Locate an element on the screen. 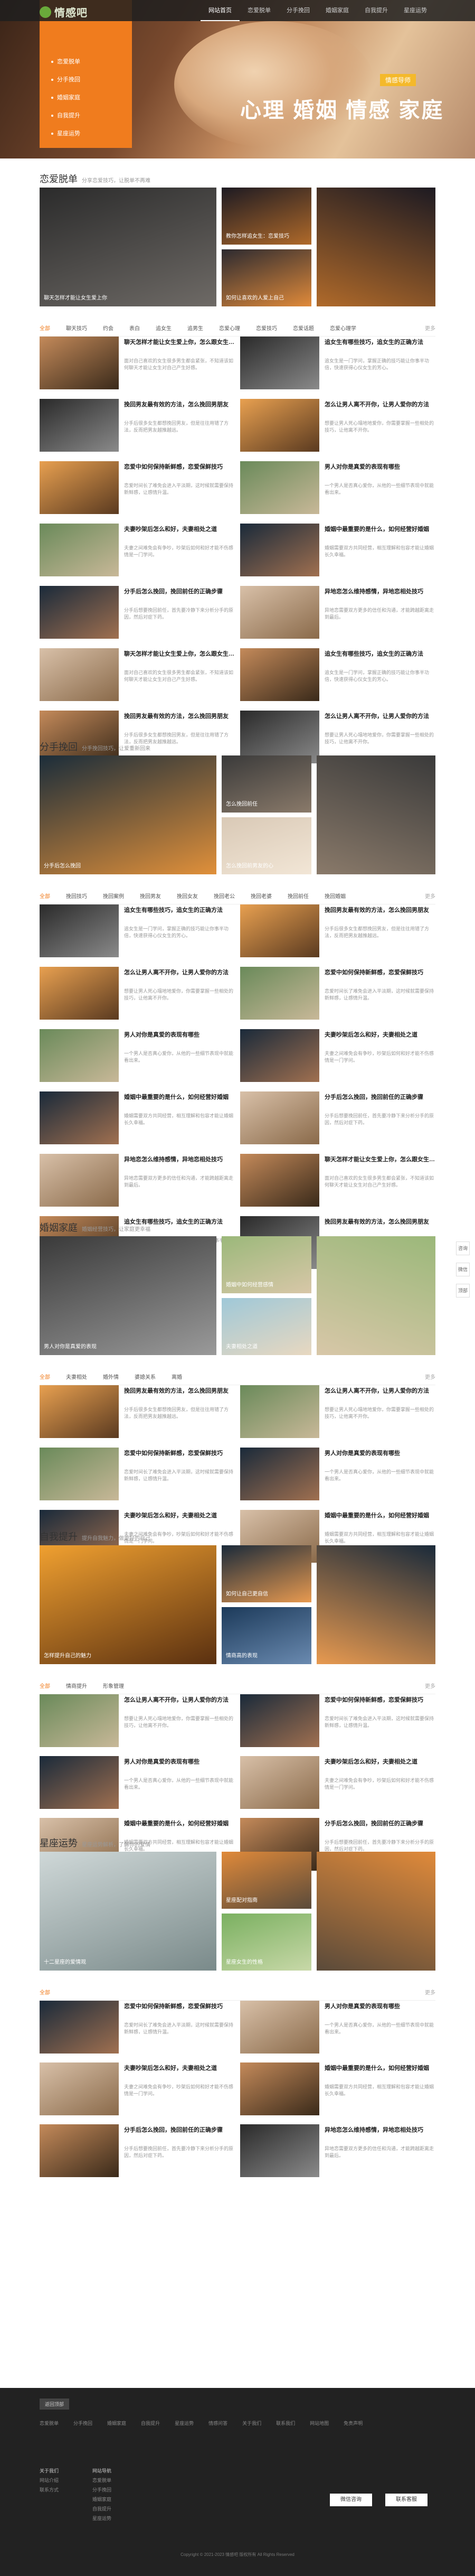 This screenshot has width=475, height=2576. footer-link: 自我提升 is located at coordinates (150, 2423).